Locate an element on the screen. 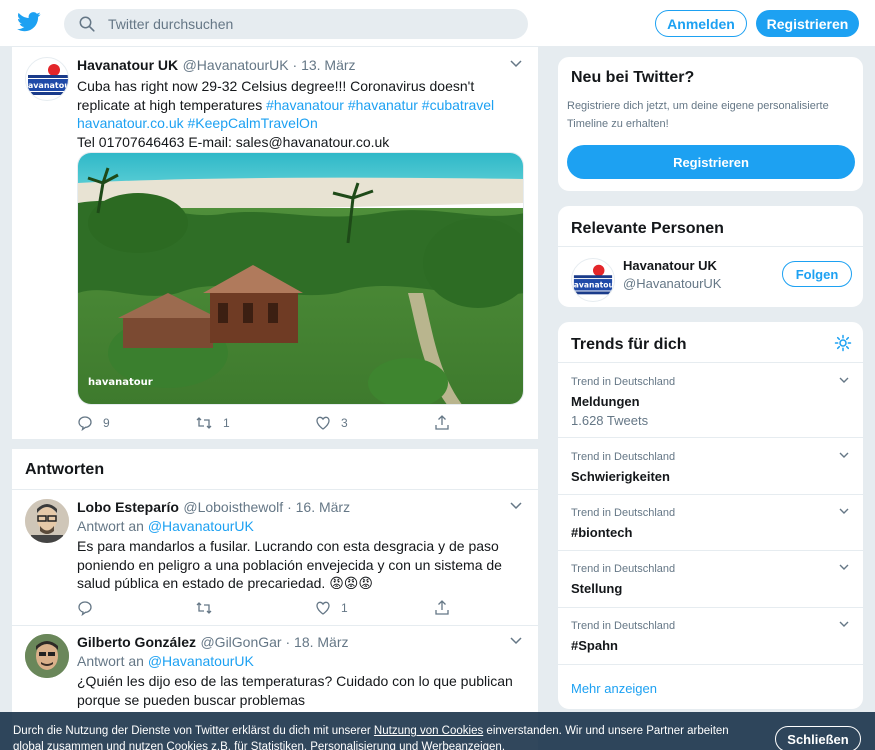 The height and width of the screenshot is (750, 875). twitter-logo-icon is located at coordinates (29, 22).